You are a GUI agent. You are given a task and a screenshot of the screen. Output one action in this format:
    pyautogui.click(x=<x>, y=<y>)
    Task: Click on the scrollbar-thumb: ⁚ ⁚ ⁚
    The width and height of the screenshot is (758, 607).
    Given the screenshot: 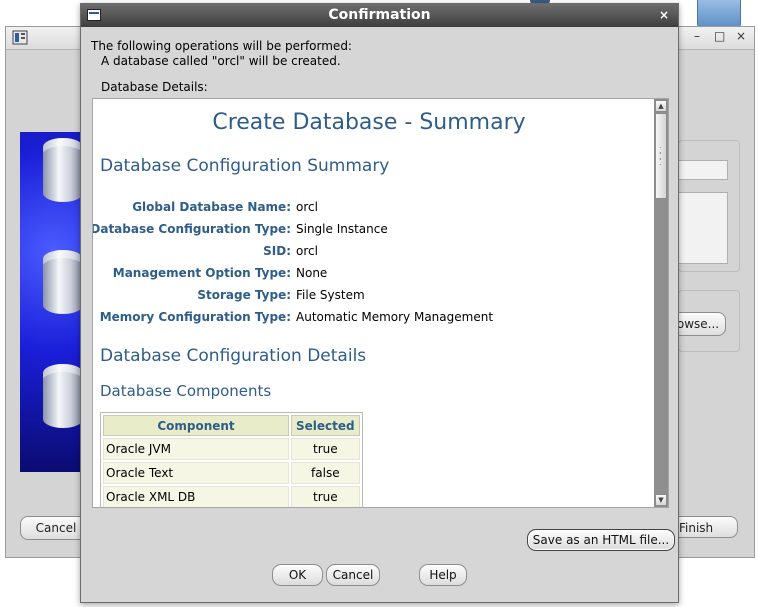 What is the action you would take?
    pyautogui.click(x=661, y=156)
    